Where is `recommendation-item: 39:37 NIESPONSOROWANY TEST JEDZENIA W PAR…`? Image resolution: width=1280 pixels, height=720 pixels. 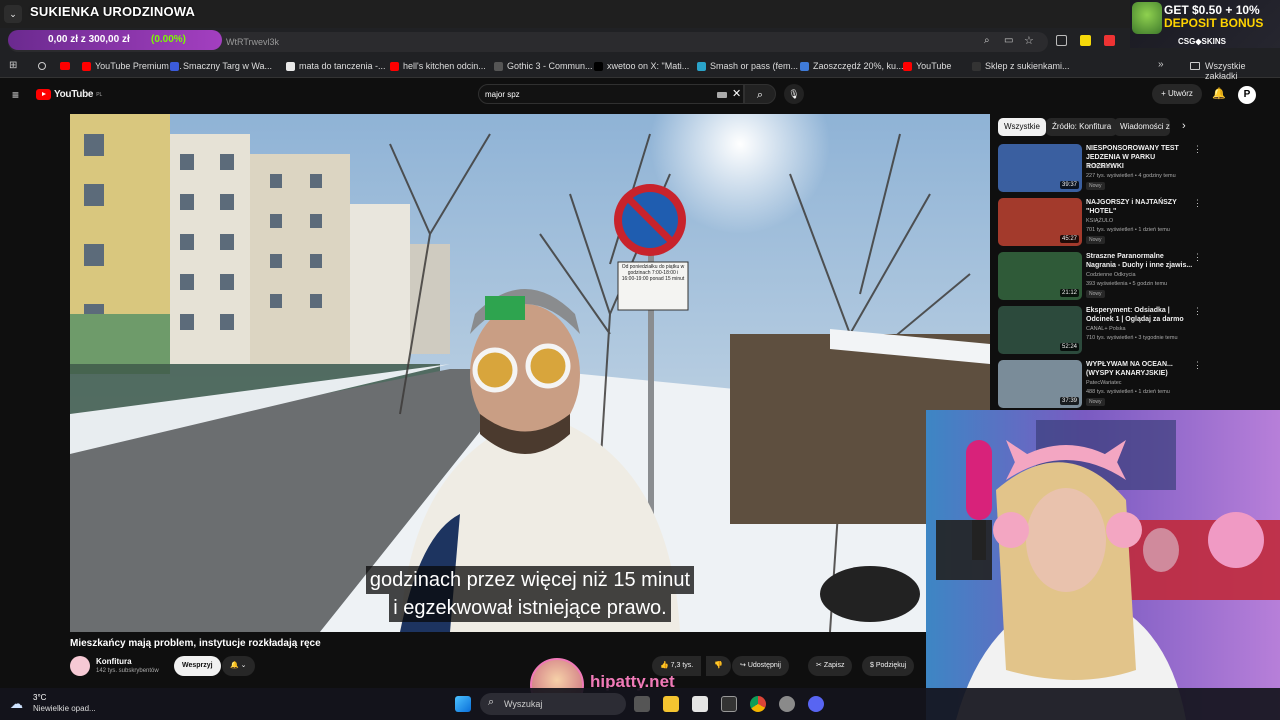 recommendation-item: 39:37 NIESPONSOROWANY TEST JEDZENIA W PAR… is located at coordinates (1136, 170).